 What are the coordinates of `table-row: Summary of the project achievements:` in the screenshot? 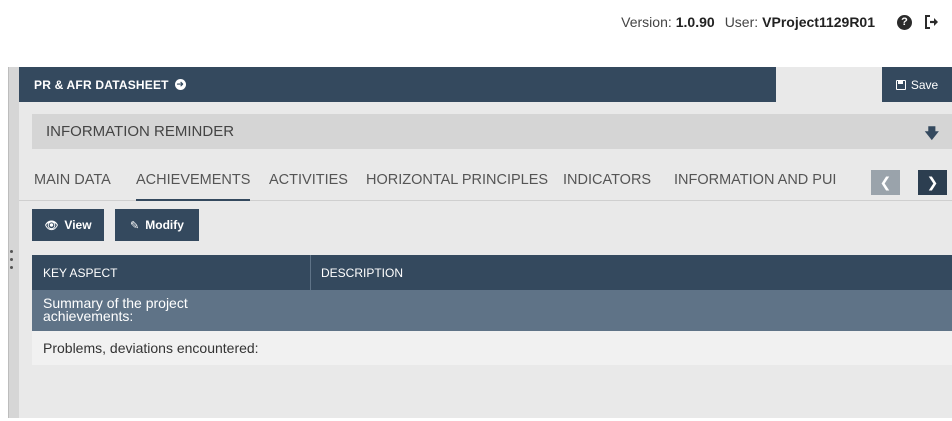 It's located at (492, 310).